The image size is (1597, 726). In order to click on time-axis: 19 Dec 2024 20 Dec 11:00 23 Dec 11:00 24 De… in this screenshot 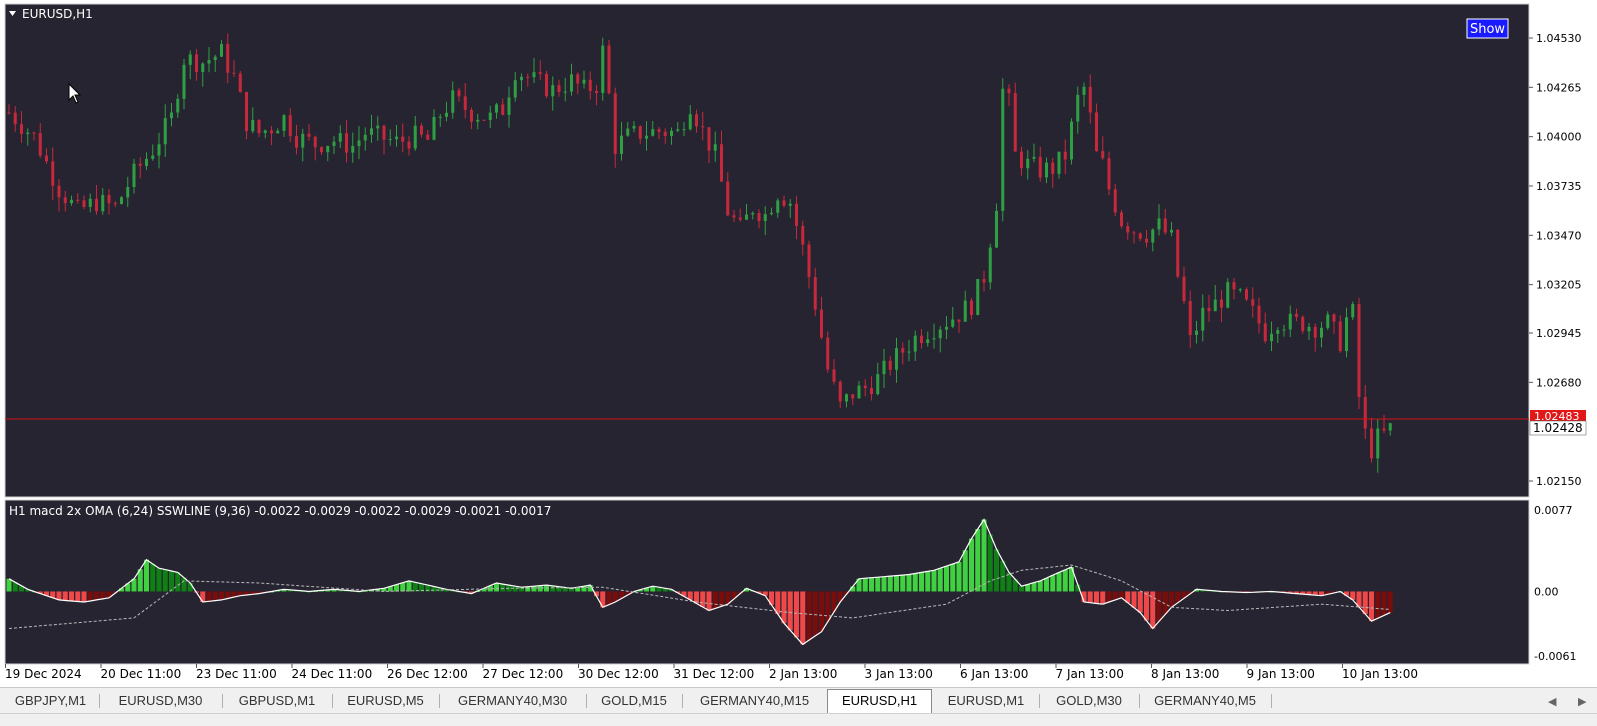, I will do `click(711, 672)`.